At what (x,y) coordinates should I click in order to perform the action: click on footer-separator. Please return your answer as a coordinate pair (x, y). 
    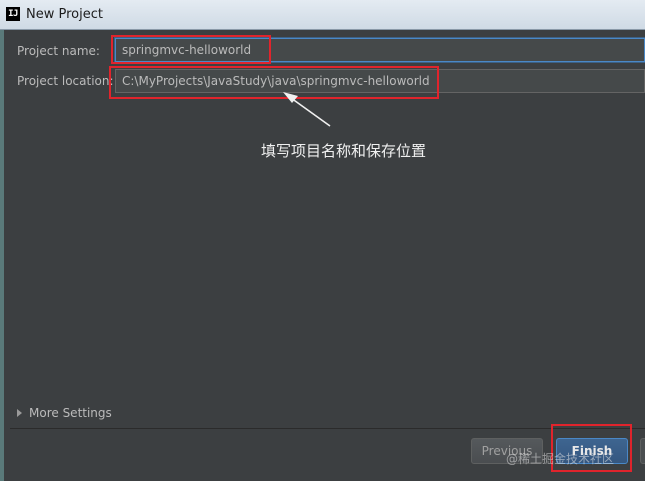
    Looking at the image, I should click on (327, 428).